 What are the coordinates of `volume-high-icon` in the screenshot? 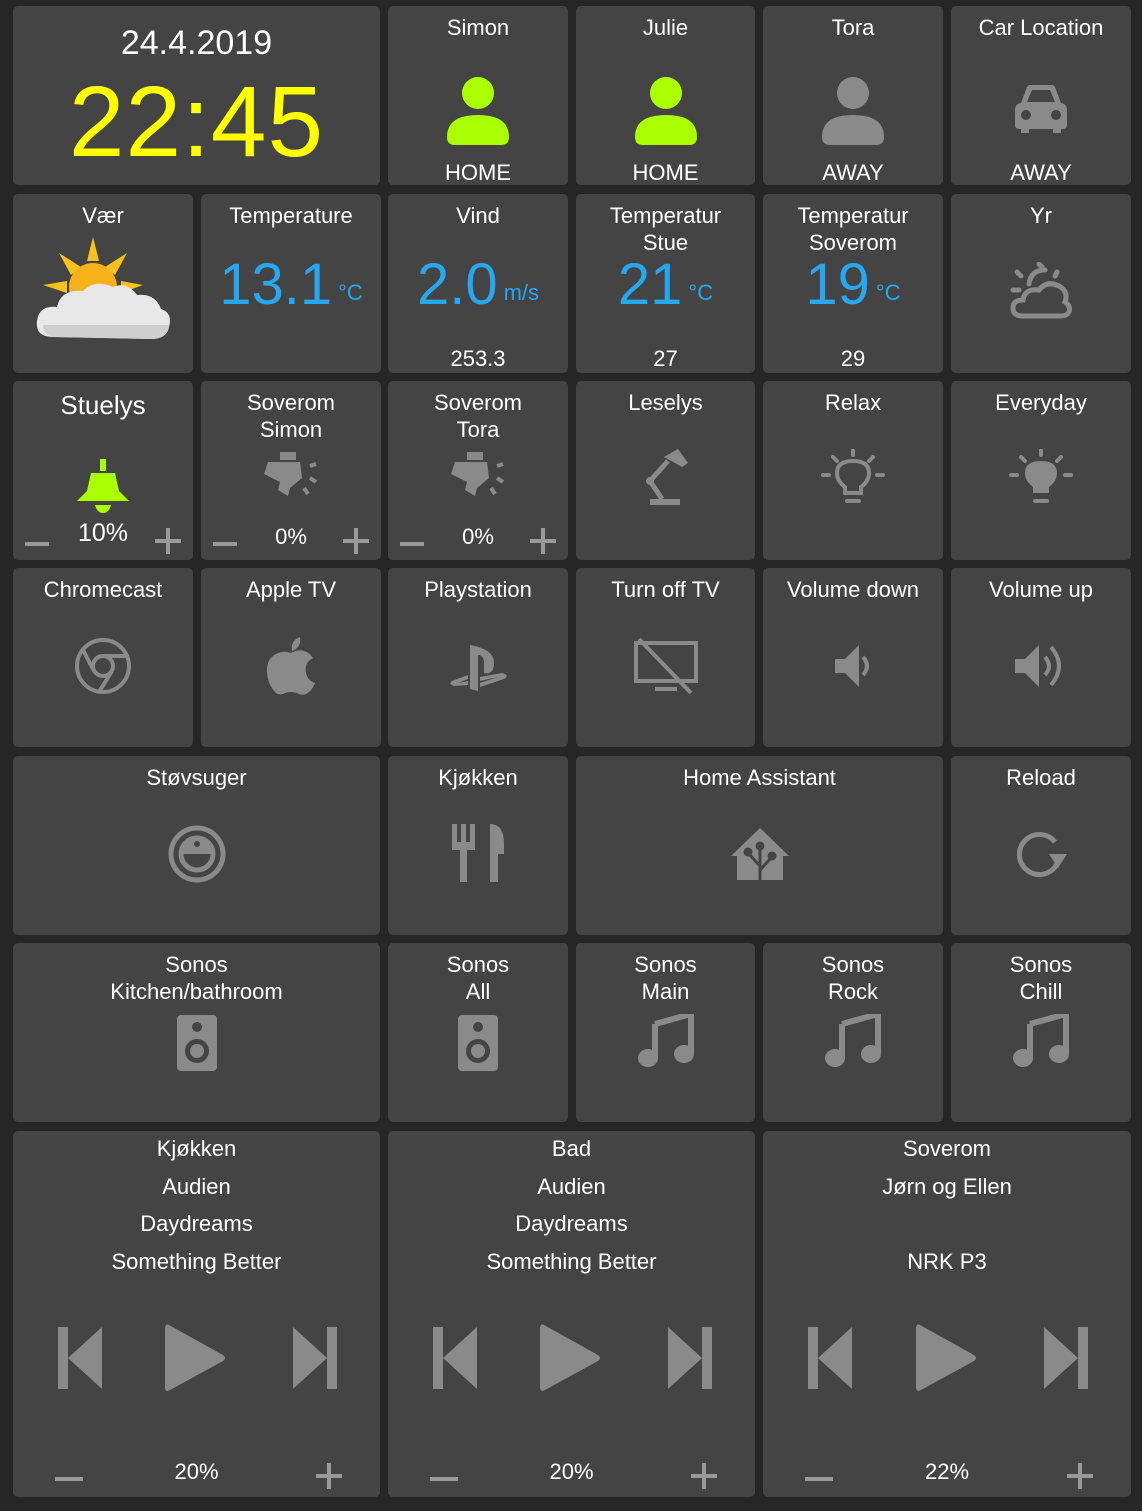 It's located at (1038, 666).